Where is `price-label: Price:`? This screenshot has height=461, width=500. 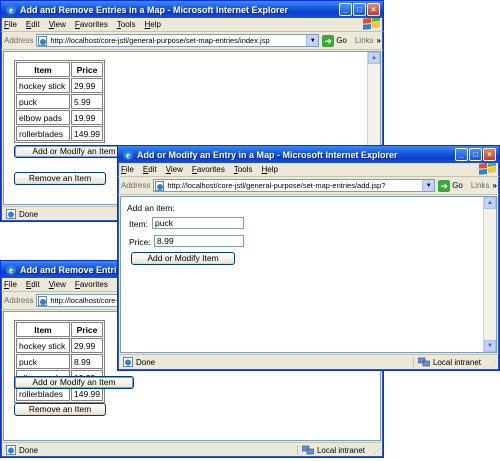
price-label: Price: is located at coordinates (140, 242).